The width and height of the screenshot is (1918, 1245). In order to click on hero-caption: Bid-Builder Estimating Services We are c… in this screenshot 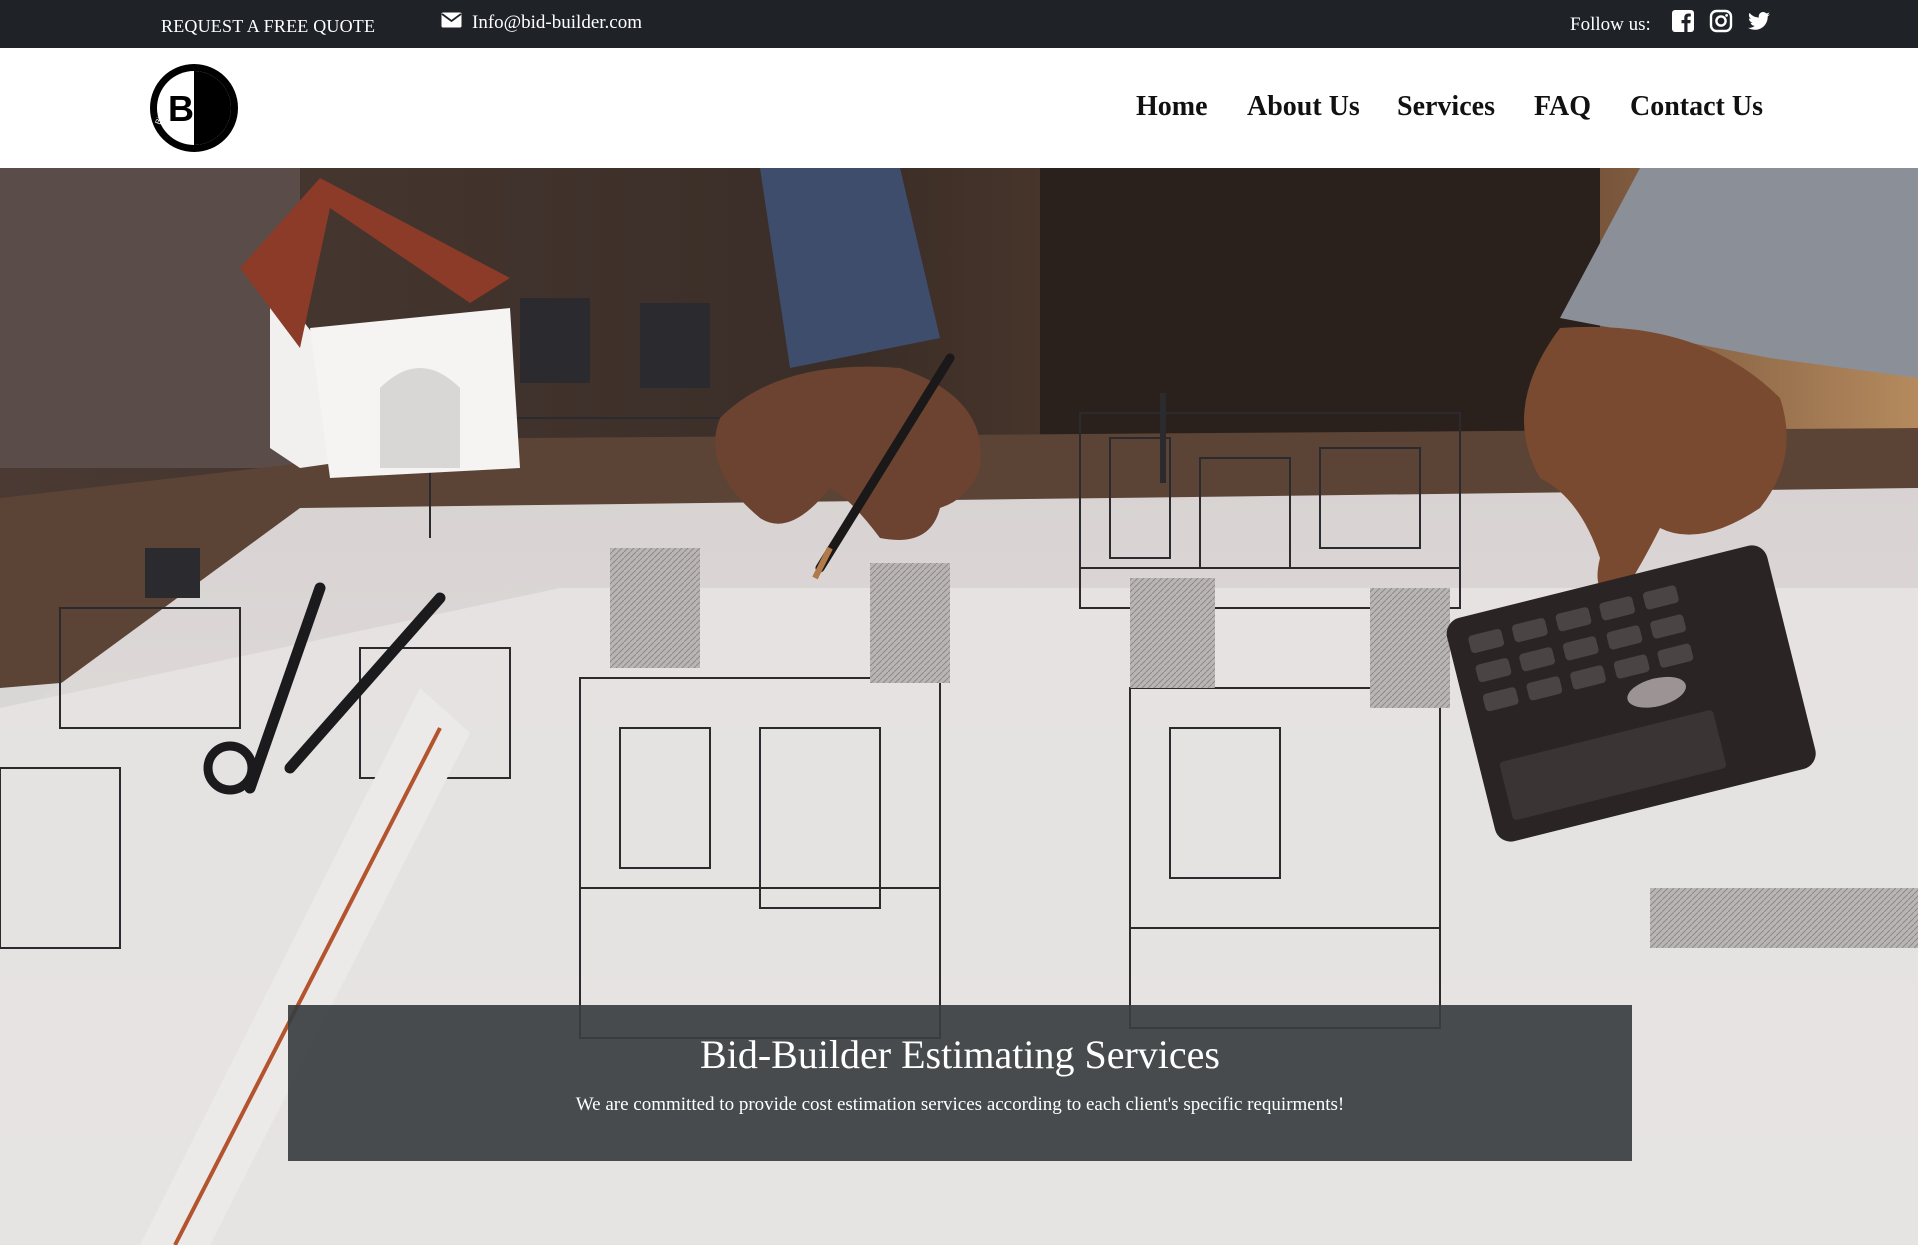, I will do `click(960, 1083)`.